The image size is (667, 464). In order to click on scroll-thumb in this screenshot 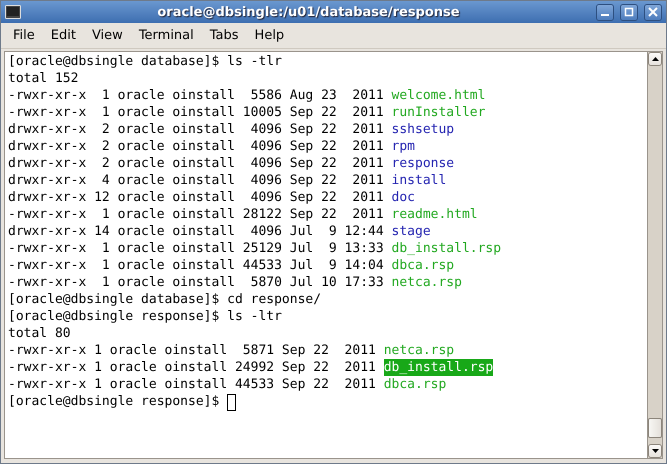, I will do `click(655, 428)`.